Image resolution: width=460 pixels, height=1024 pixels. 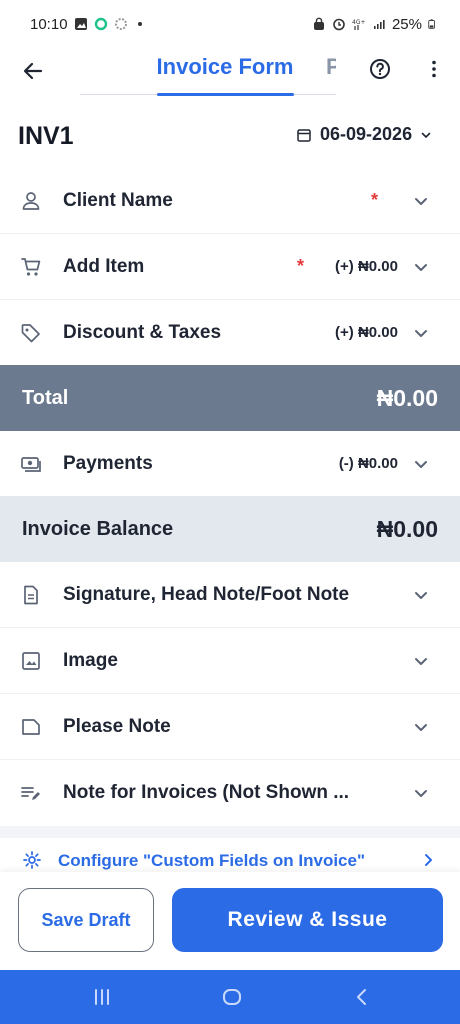 What do you see at coordinates (331, 67) in the screenshot?
I see `tab-next-partial: P` at bounding box center [331, 67].